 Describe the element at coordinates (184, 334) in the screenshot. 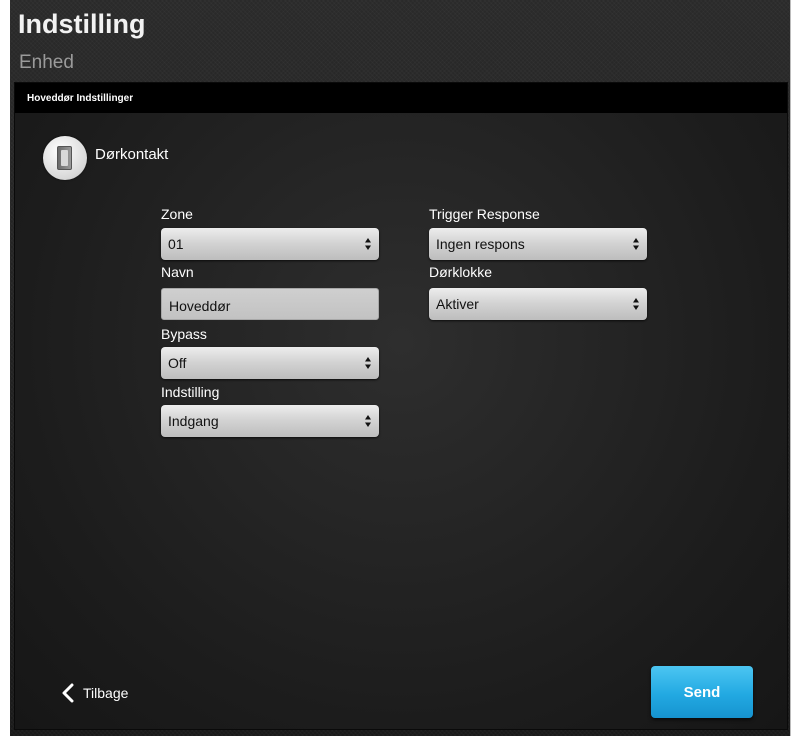

I see `bypass-label: Bypass` at that location.